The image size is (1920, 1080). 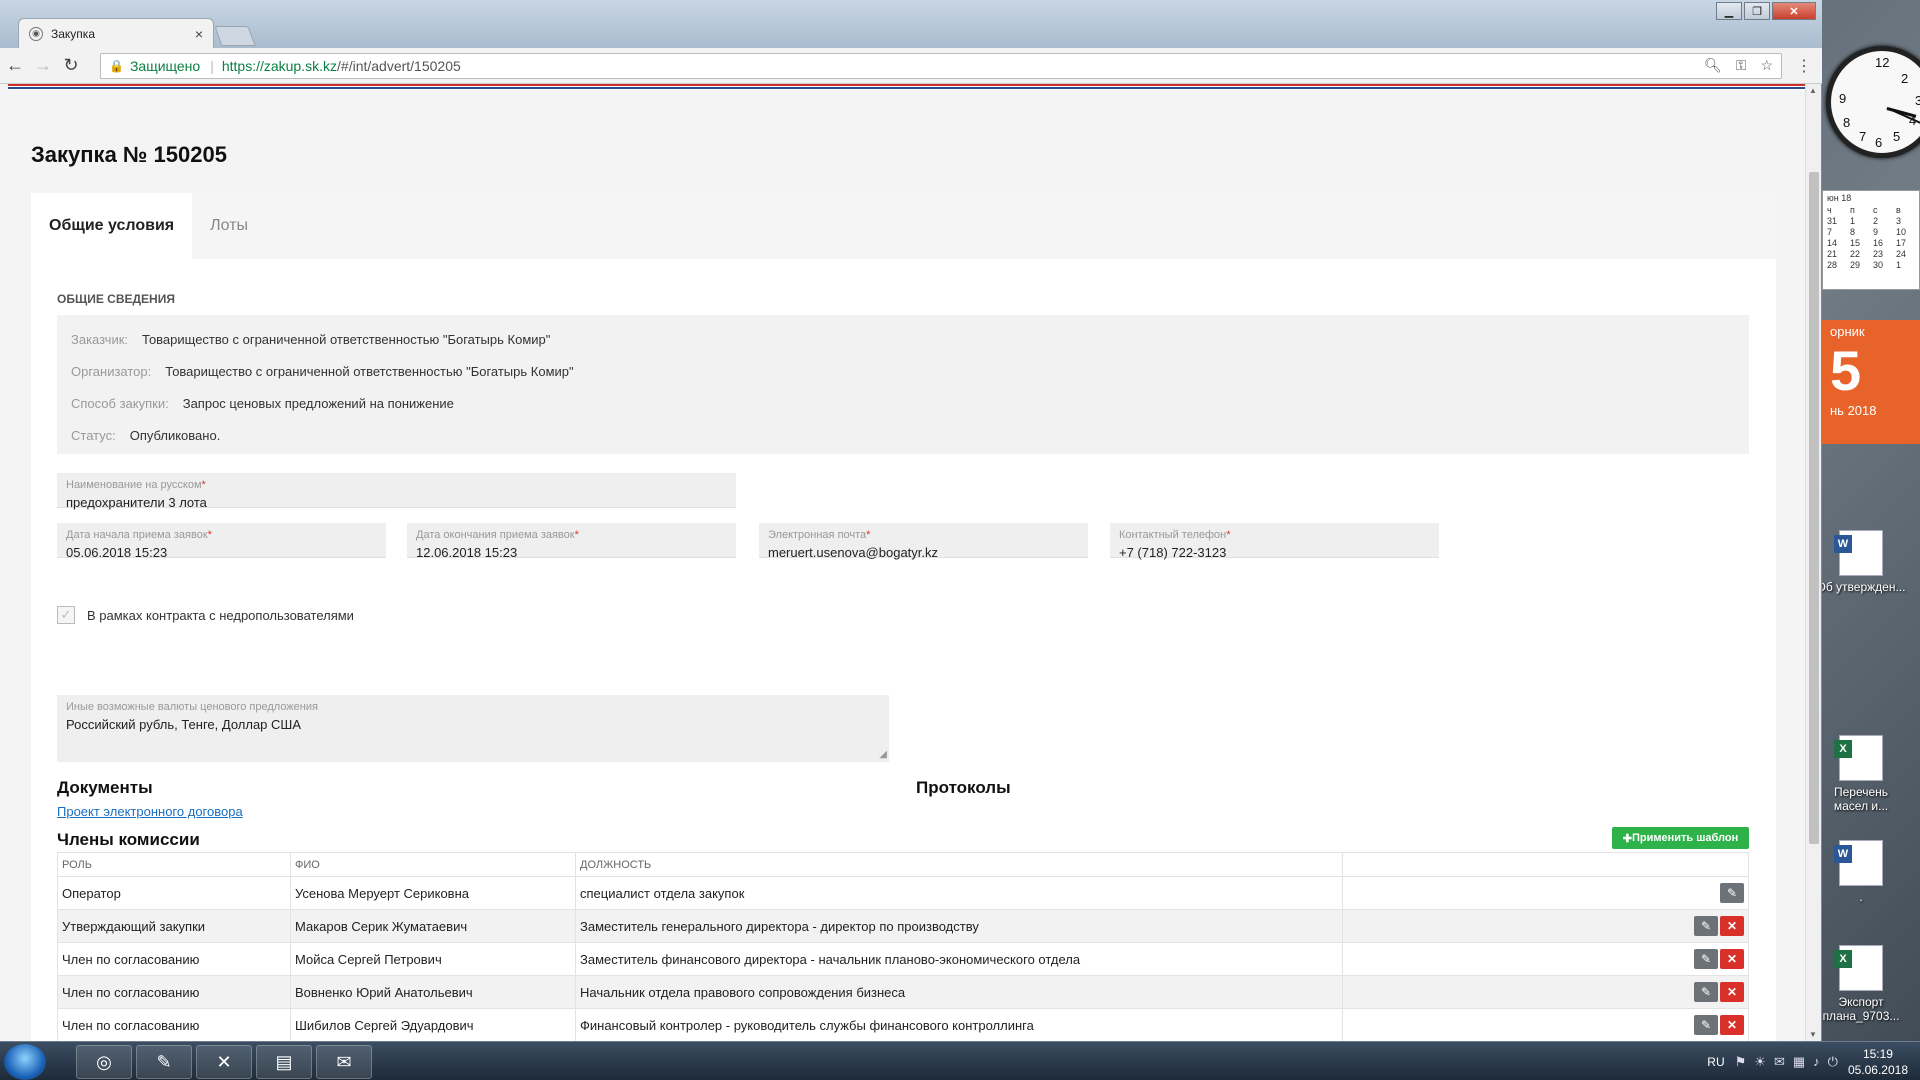 What do you see at coordinates (1861, 897) in the screenshot?
I see `desktop-icon-label: .` at bounding box center [1861, 897].